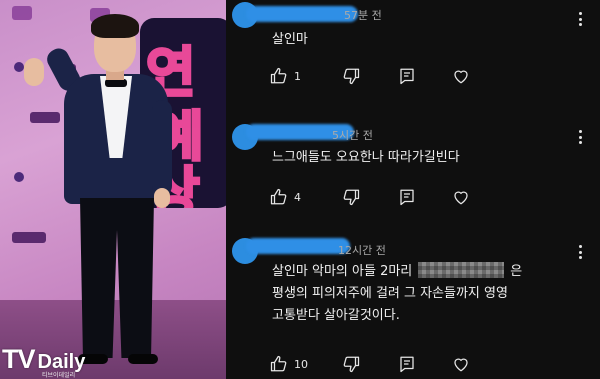 This screenshot has width=600, height=379. What do you see at coordinates (19, 359) in the screenshot?
I see `watermark-tv: TV` at bounding box center [19, 359].